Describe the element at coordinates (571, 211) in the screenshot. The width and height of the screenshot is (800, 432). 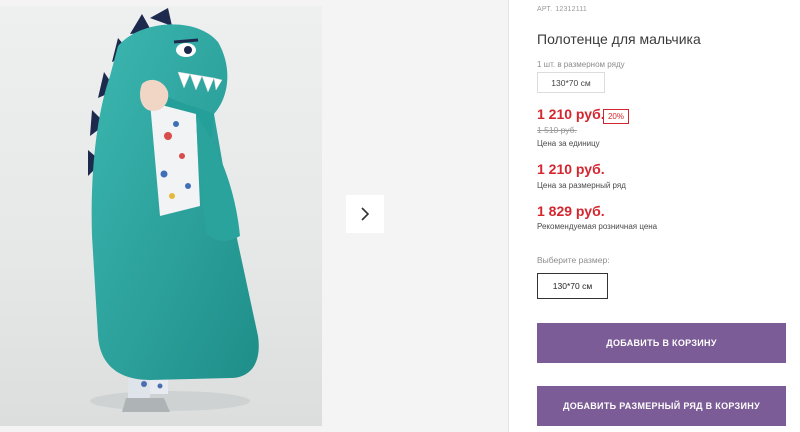
I see `retail-price: 1 829 руб.` at that location.